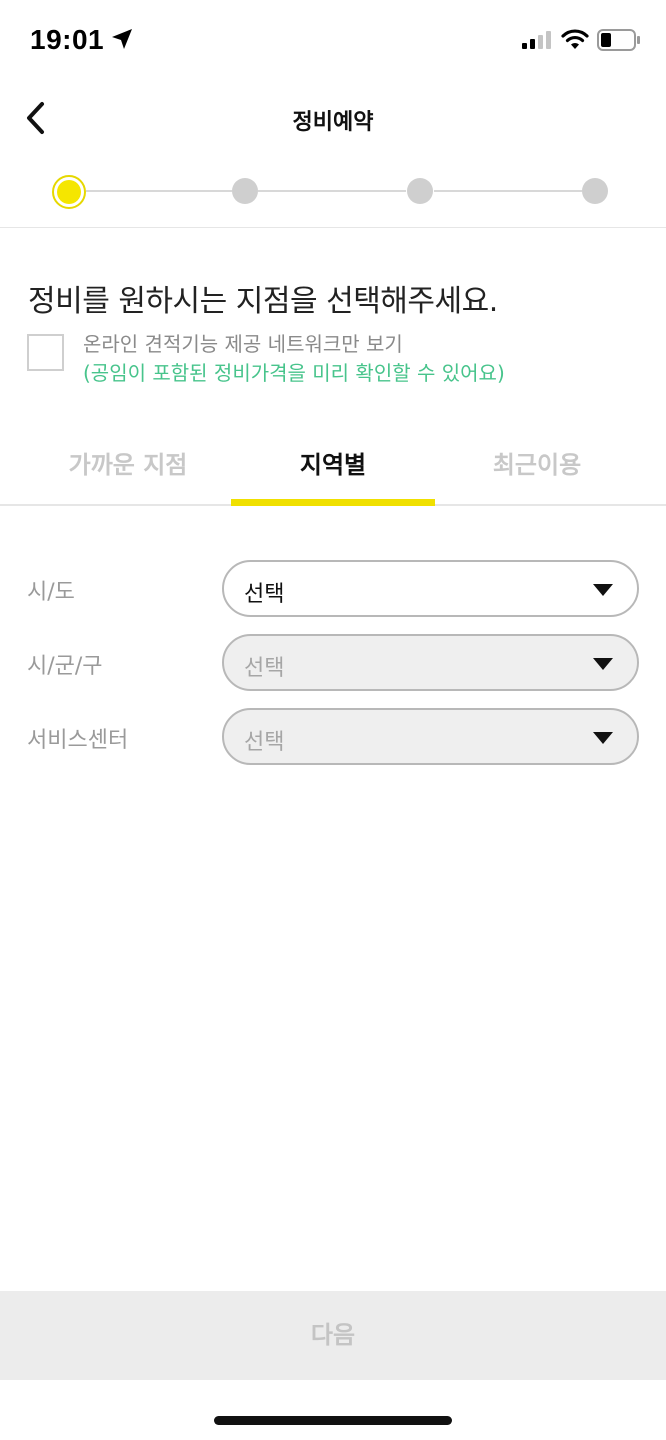 The height and width of the screenshot is (1440, 666). I want to click on province-select: 선택, so click(430, 588).